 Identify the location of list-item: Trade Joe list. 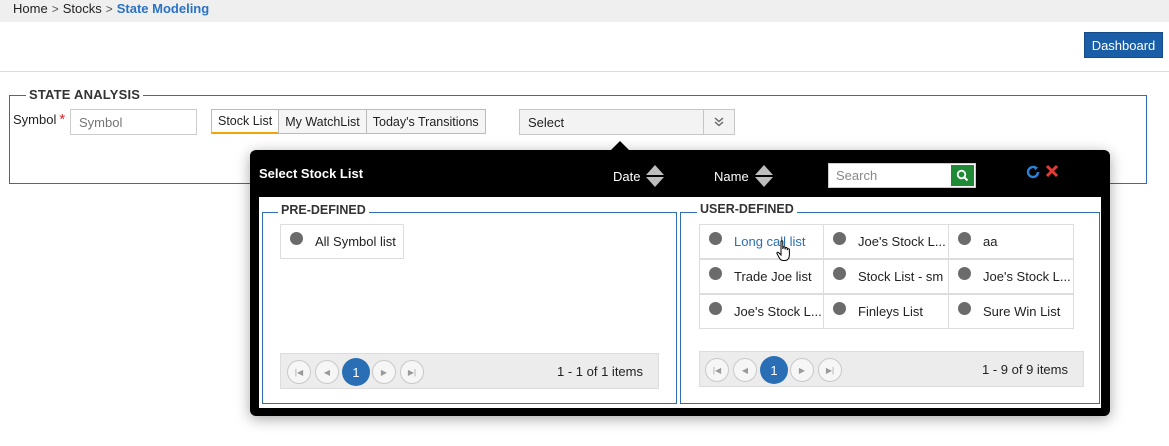
(761, 276).